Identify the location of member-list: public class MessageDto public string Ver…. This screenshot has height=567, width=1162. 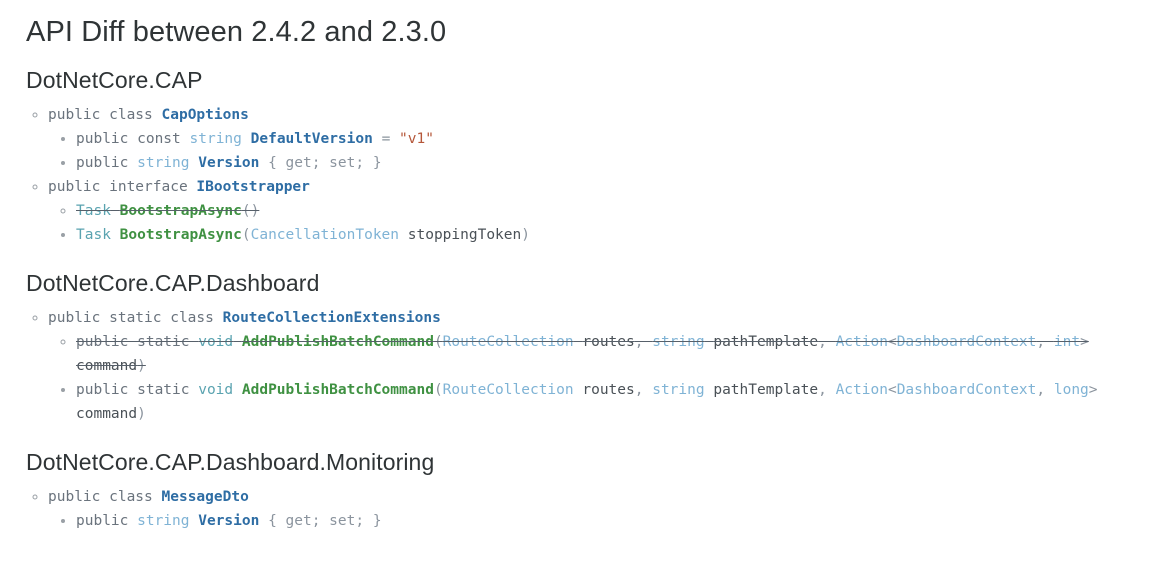
(581, 509).